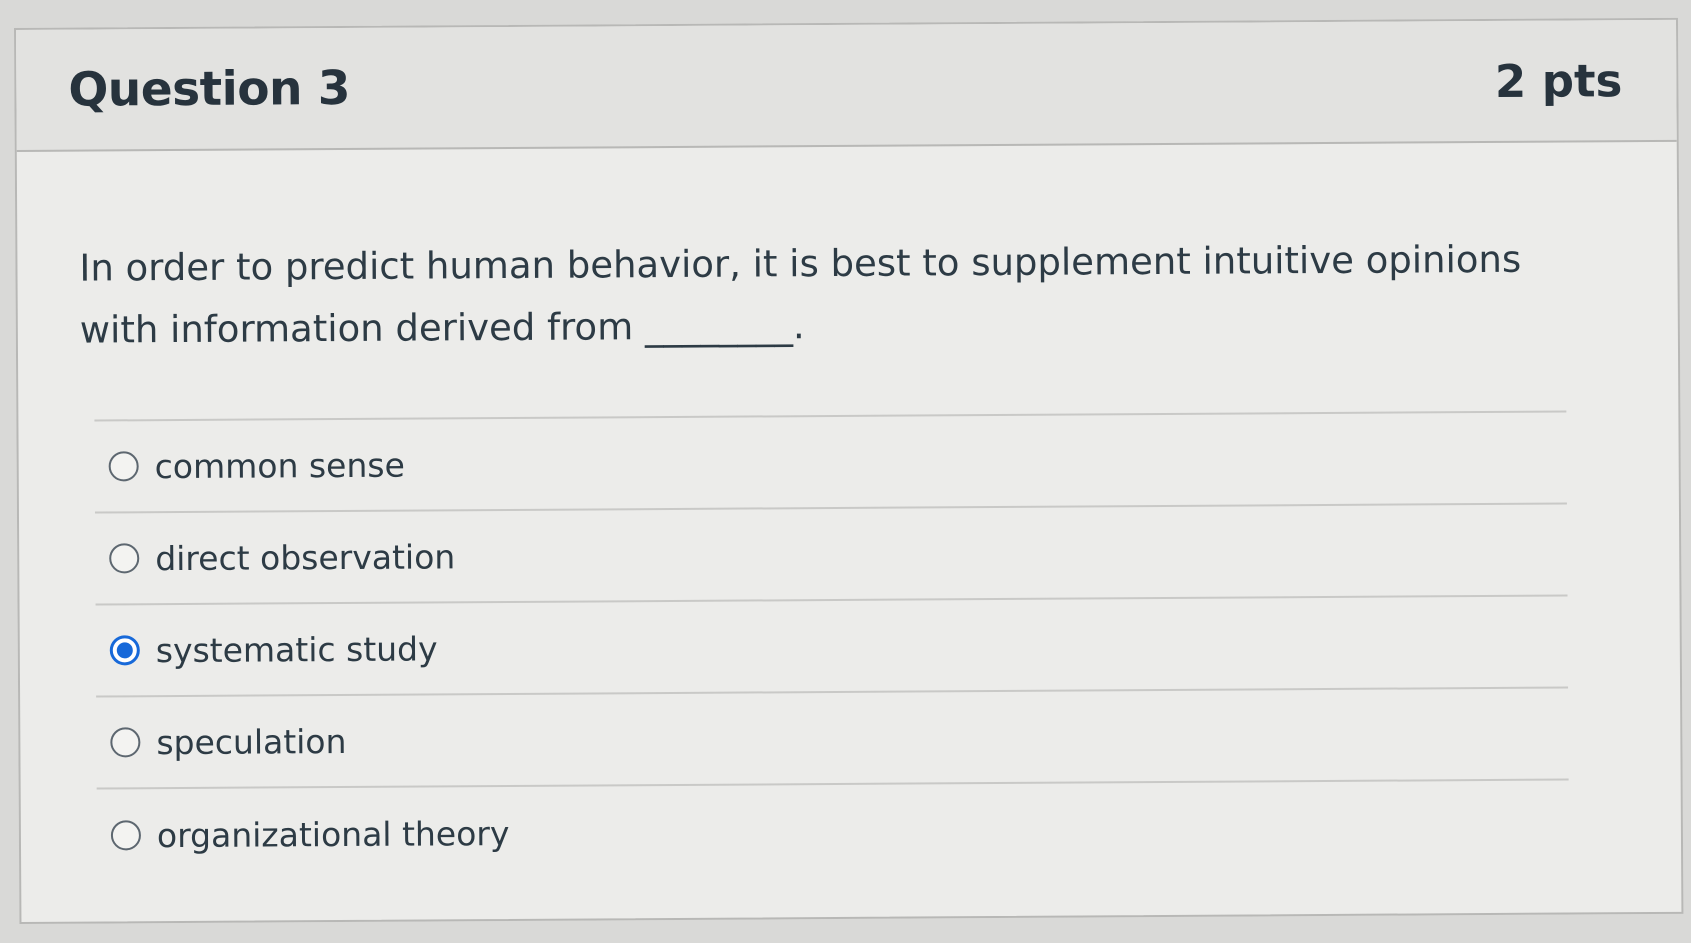 This screenshot has width=1691, height=943. What do you see at coordinates (279, 465) in the screenshot?
I see `answer-label: common sense` at bounding box center [279, 465].